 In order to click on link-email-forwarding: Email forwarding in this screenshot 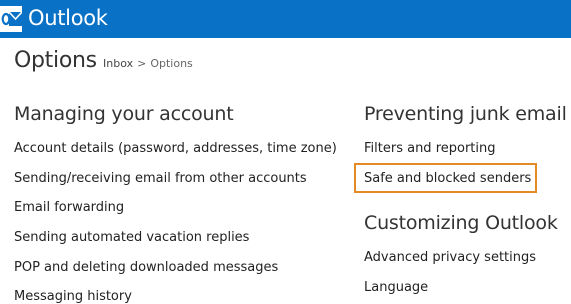, I will do `click(69, 207)`.